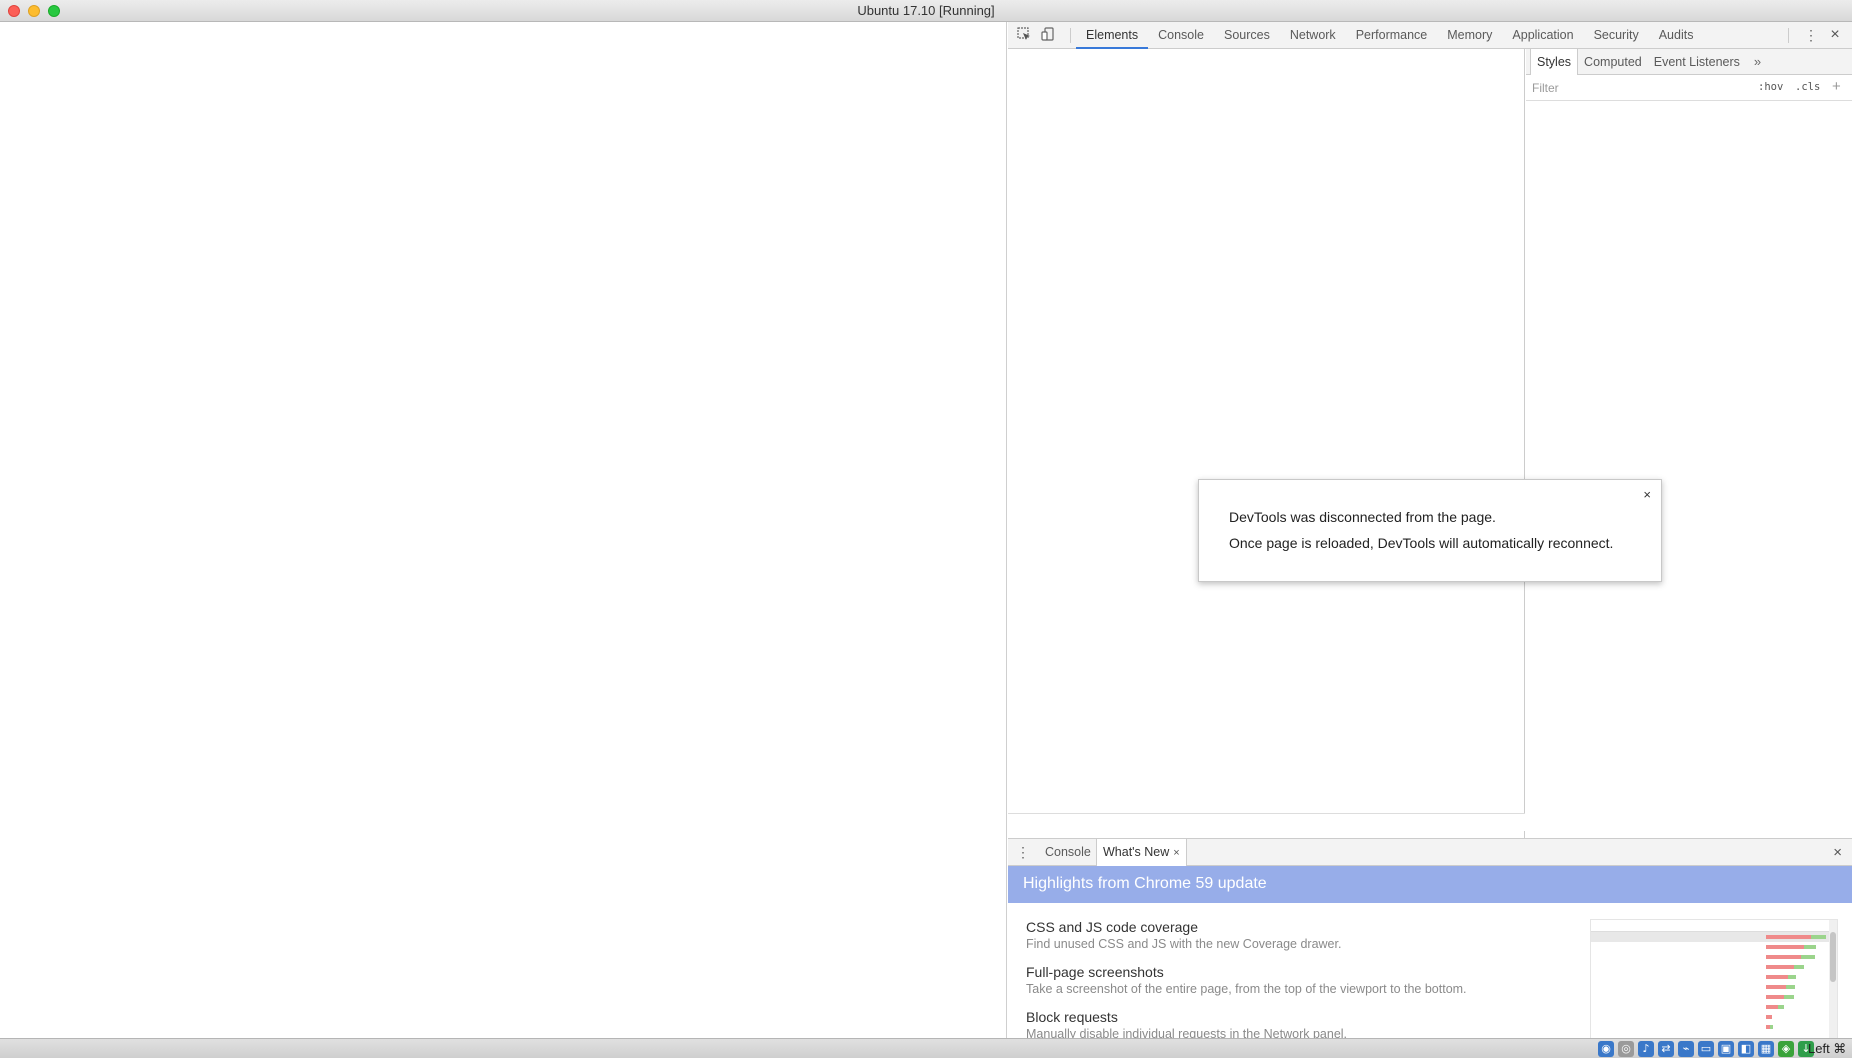 Image resolution: width=1852 pixels, height=1058 pixels. Describe the element at coordinates (1613, 62) in the screenshot. I see `tab-computed: Computed` at that location.